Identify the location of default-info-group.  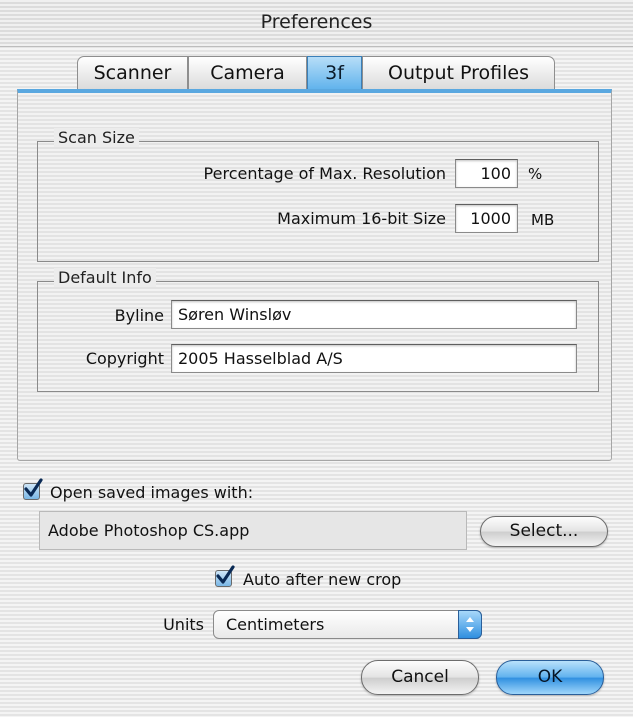
(318, 336).